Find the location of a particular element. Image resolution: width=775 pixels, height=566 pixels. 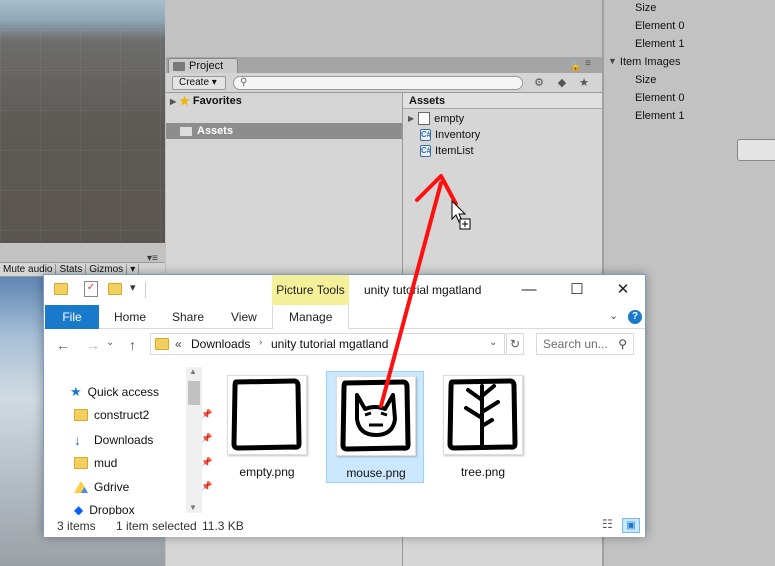

nav-item-construct2: construct2 📌 is located at coordinates (143, 415).